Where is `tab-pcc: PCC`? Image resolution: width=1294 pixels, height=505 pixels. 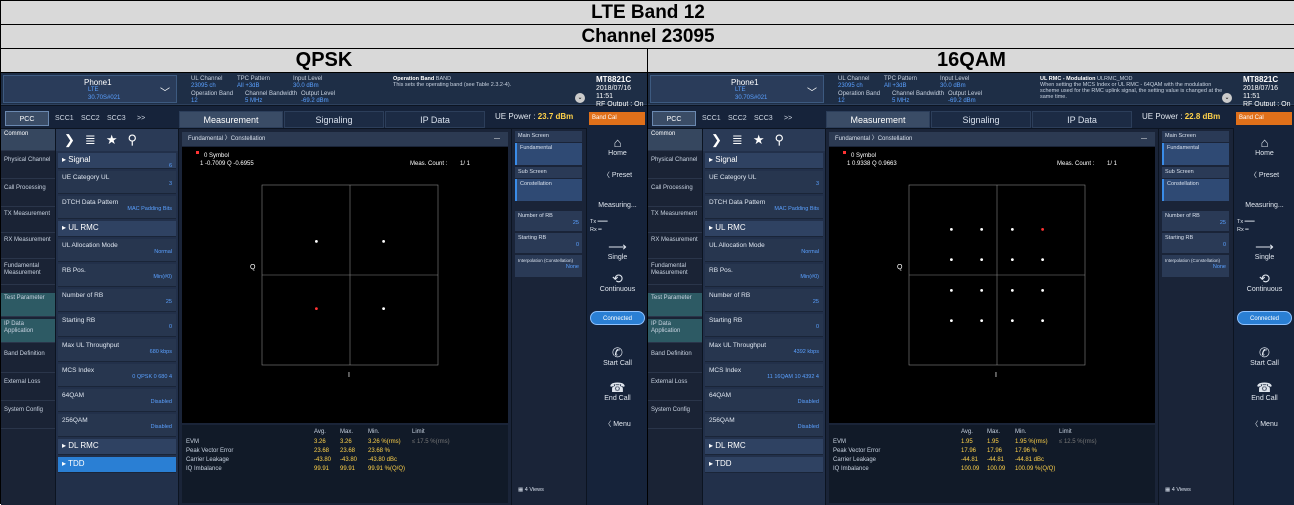 tab-pcc: PCC is located at coordinates (674, 118).